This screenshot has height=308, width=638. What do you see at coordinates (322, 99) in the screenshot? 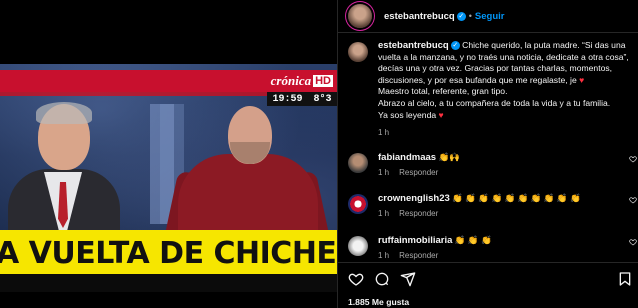
I see `broadcast-temperature: 8°3` at bounding box center [322, 99].